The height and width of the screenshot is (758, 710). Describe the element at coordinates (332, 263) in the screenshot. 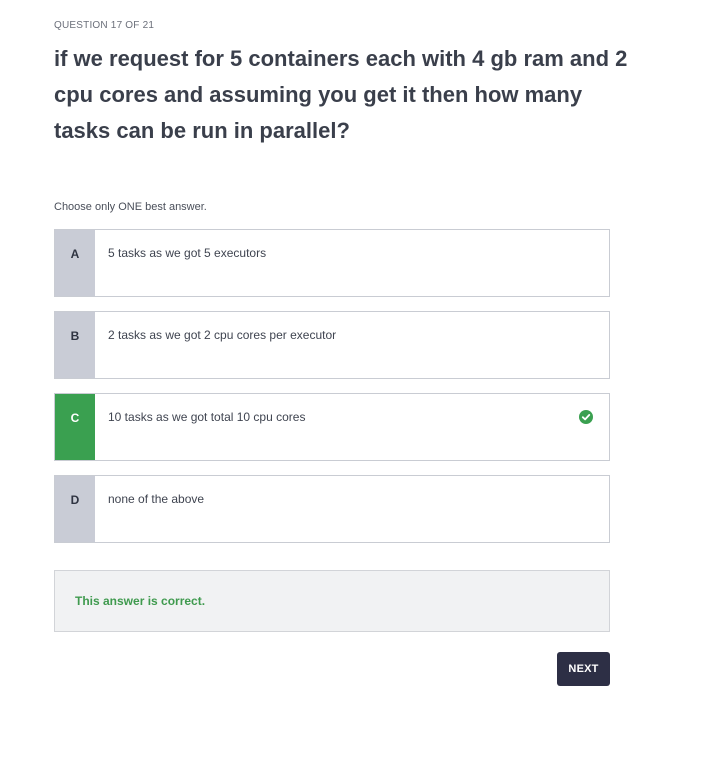

I see `option-a: A 5 tasks as we got 5 executors` at that location.